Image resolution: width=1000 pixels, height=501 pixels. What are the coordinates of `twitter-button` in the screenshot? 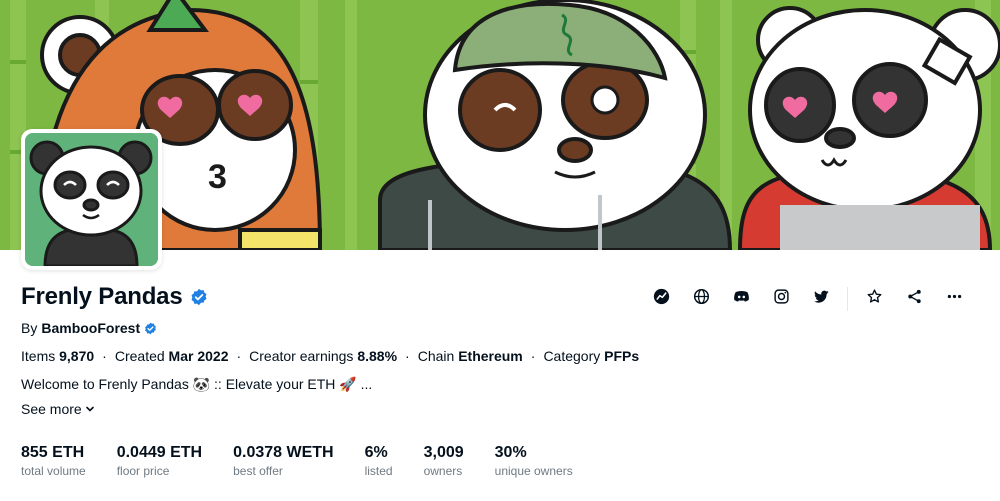 It's located at (821, 299).